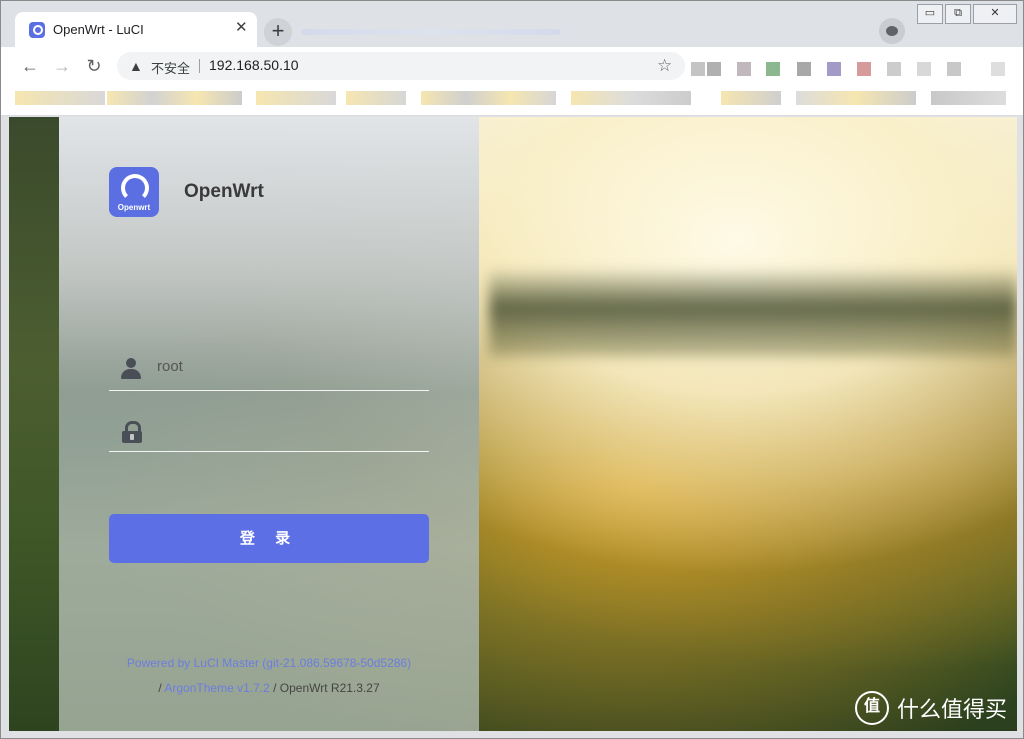  What do you see at coordinates (269, 369) in the screenshot?
I see `username-field: root` at bounding box center [269, 369].